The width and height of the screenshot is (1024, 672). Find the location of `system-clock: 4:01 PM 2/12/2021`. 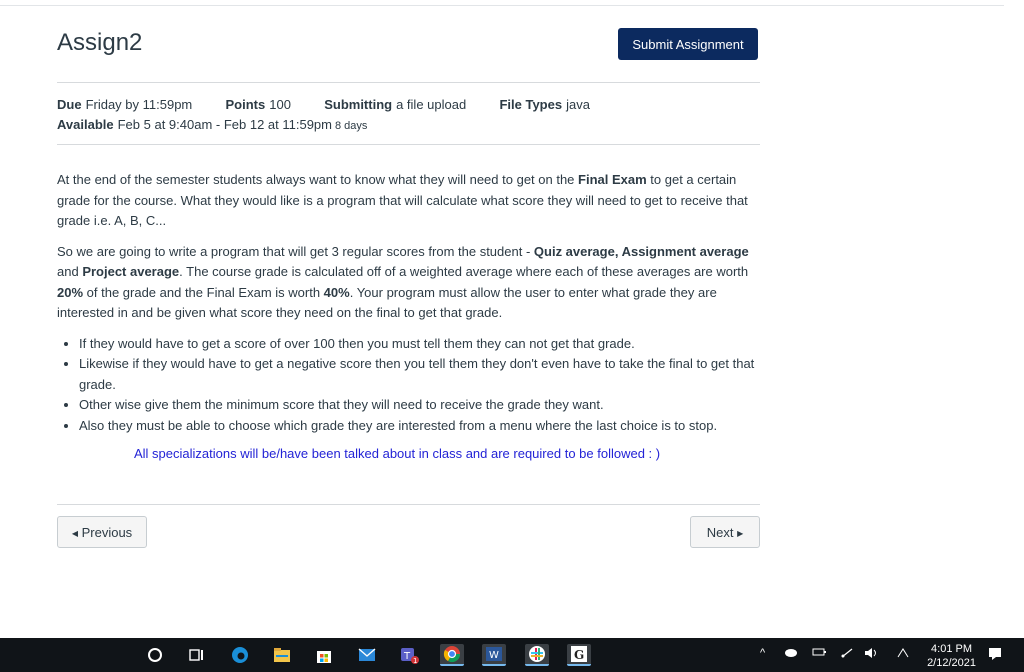

system-clock: 4:01 PM 2/12/2021 is located at coordinates (951, 656).